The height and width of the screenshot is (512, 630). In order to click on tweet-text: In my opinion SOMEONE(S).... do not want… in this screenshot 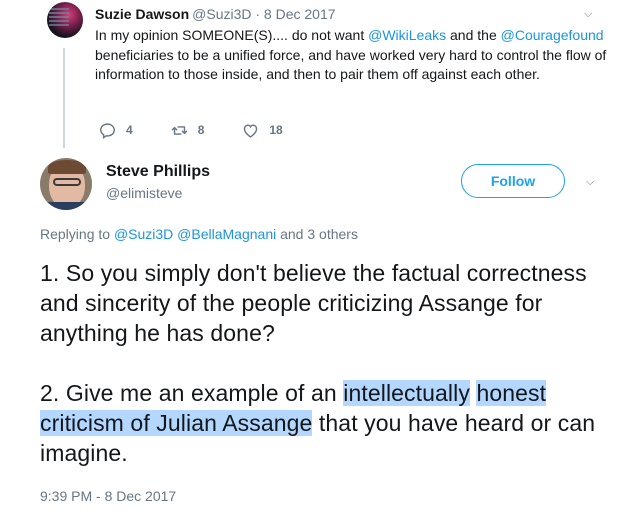, I will do `click(351, 54)`.